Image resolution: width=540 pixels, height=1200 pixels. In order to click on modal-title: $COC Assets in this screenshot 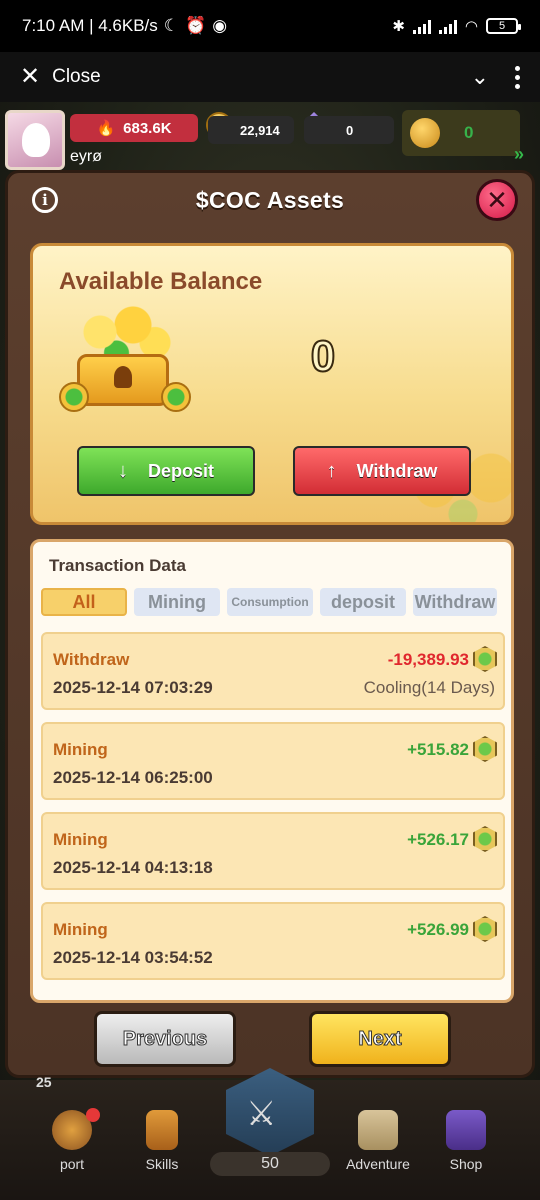, I will do `click(270, 200)`.